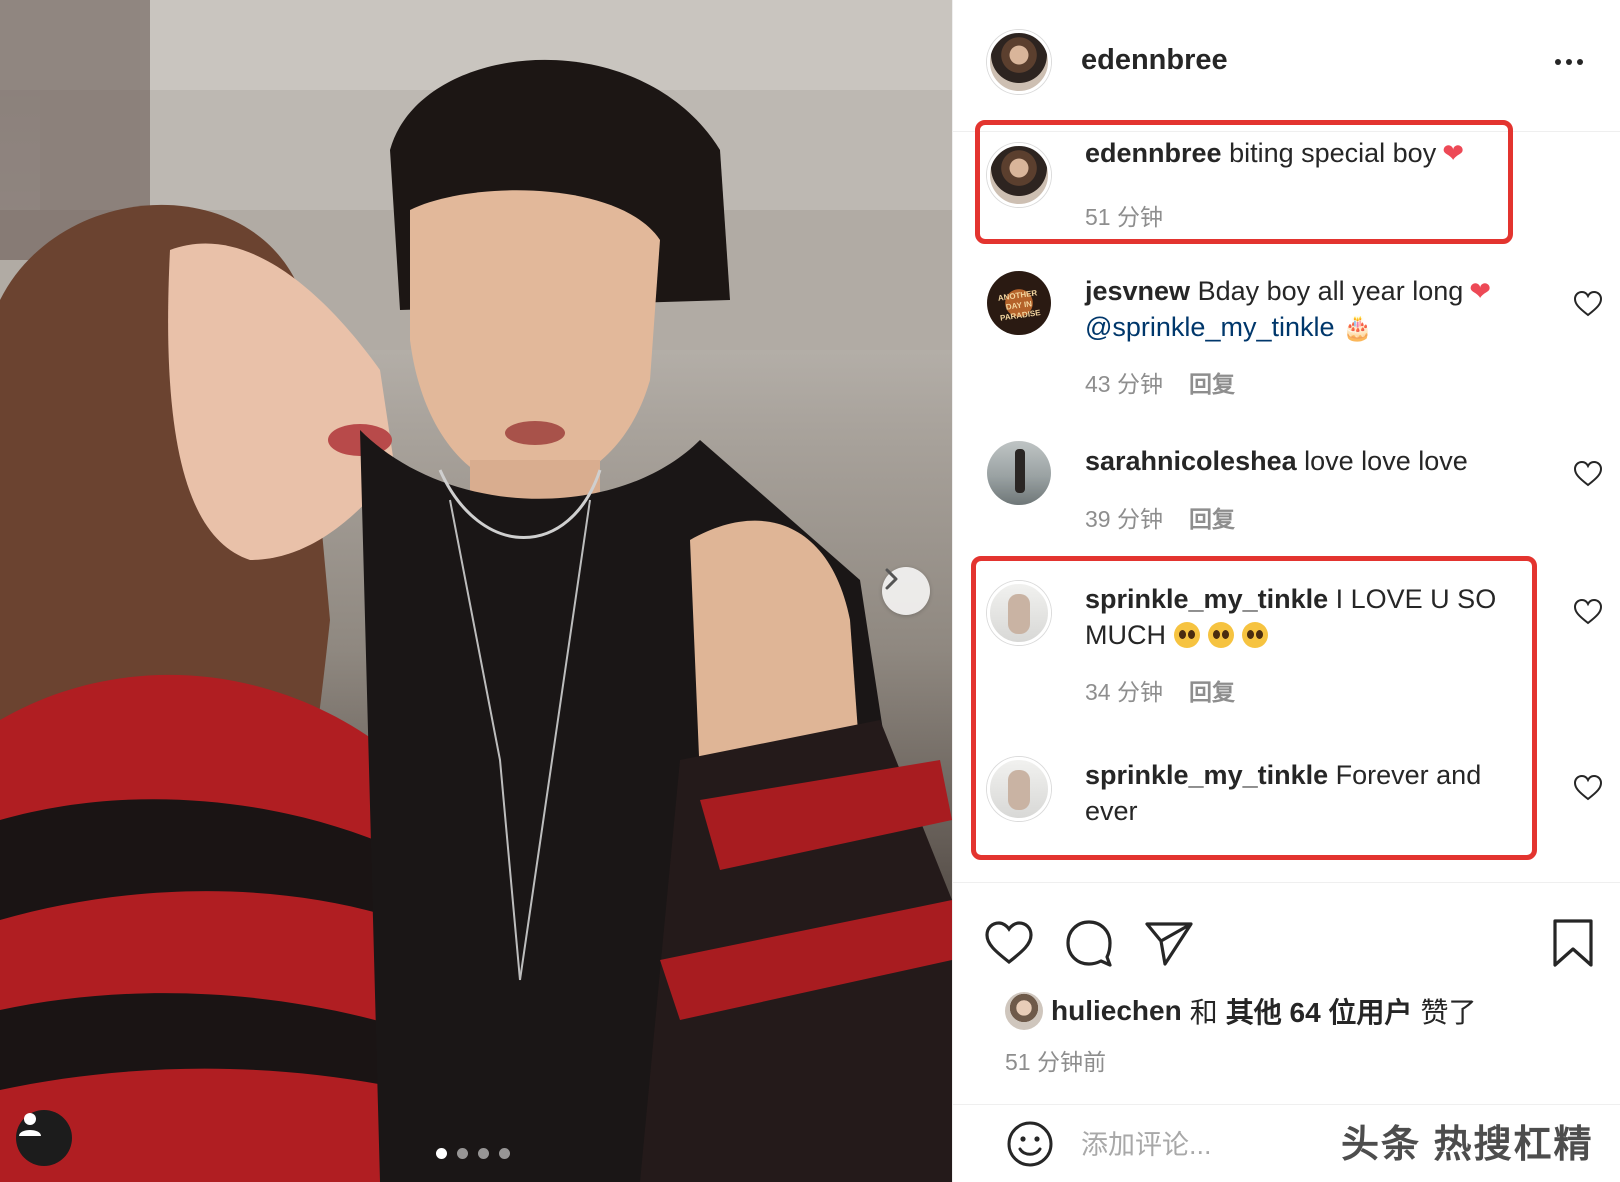 Image resolution: width=1620 pixels, height=1182 pixels. Describe the element at coordinates (891, 579) in the screenshot. I see `chevron-right-icon` at that location.